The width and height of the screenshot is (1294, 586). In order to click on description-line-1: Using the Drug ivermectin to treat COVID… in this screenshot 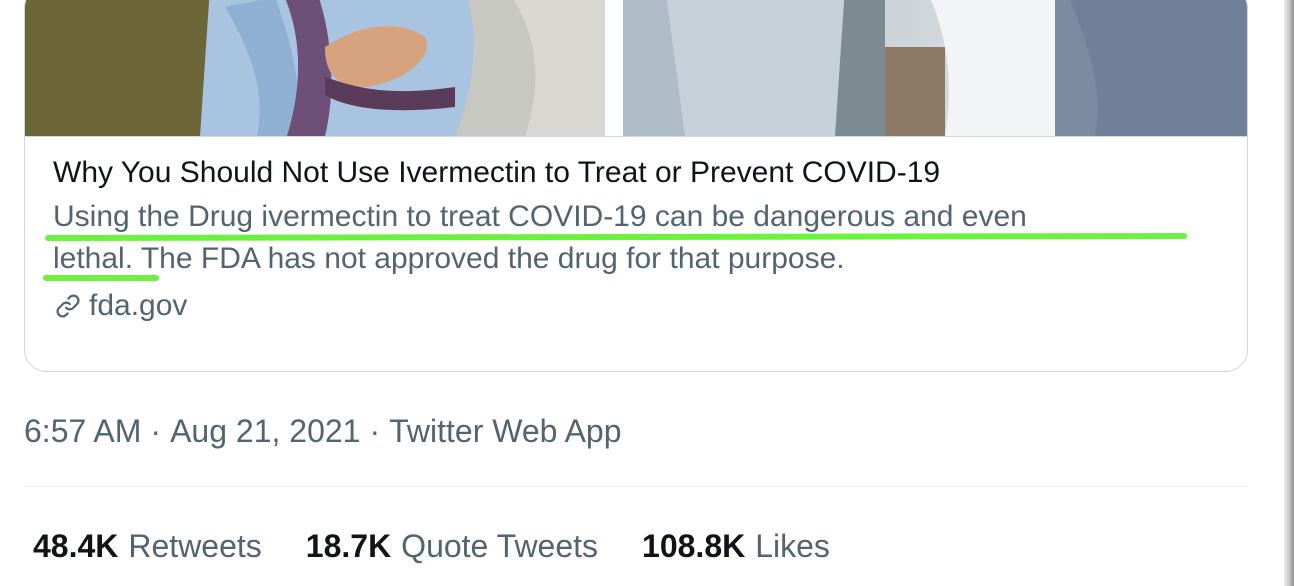, I will do `click(540, 216)`.